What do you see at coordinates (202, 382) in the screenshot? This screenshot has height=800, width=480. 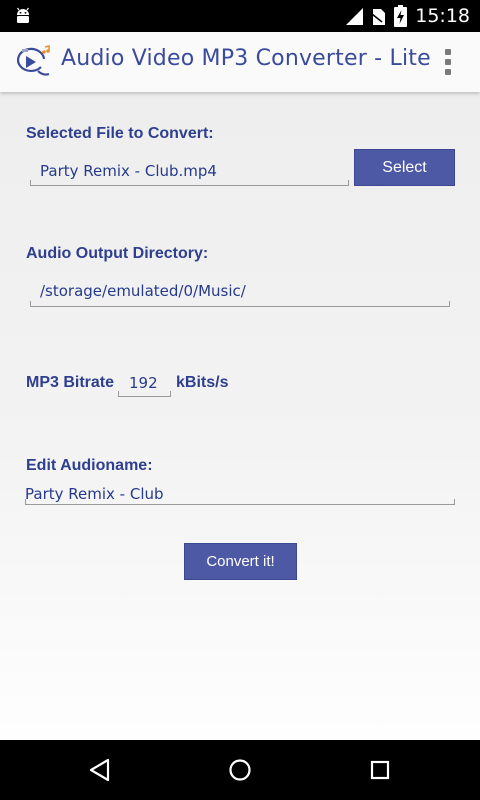 I see `bitrate-unit: kBits/s` at bounding box center [202, 382].